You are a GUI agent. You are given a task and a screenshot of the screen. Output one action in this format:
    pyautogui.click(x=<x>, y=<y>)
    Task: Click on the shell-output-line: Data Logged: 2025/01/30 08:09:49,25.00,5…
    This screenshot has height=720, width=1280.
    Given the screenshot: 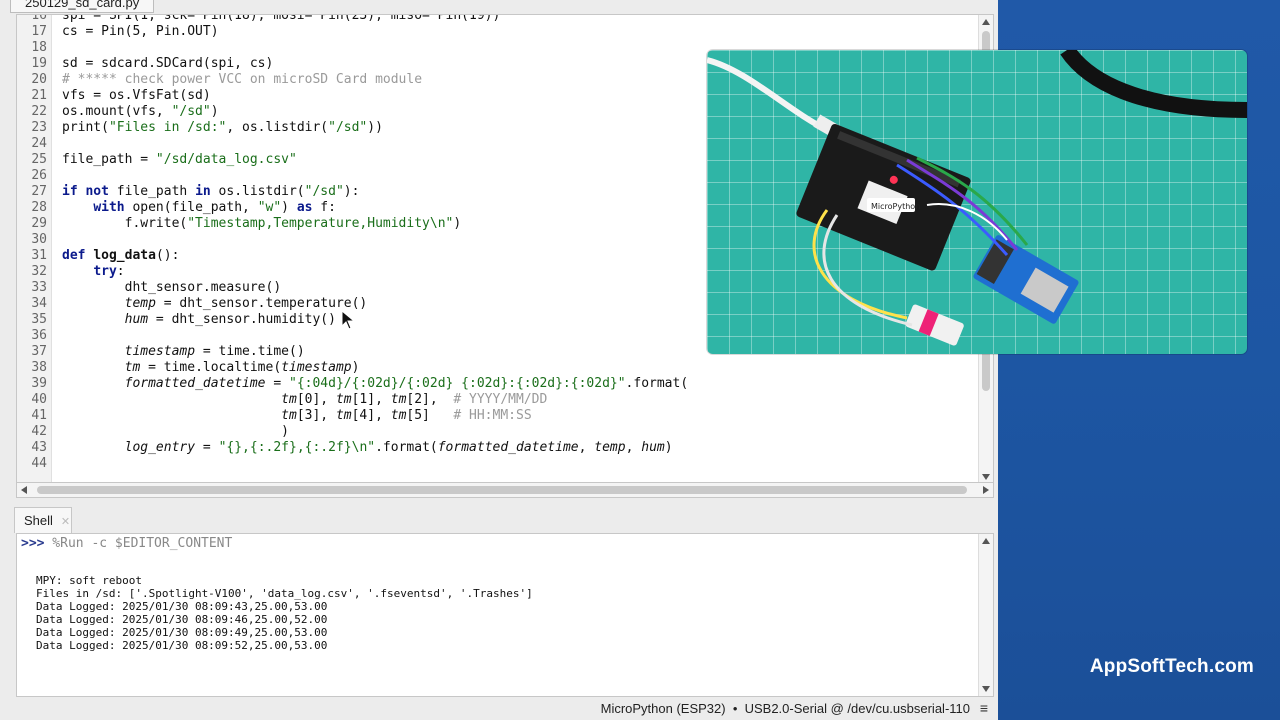 What is the action you would take?
    pyautogui.click(x=182, y=632)
    